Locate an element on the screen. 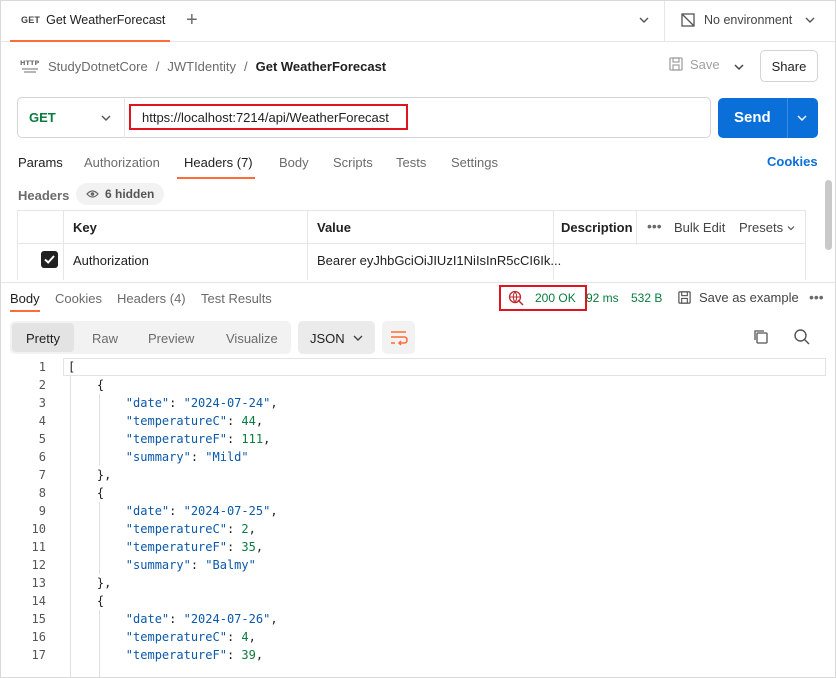 The width and height of the screenshot is (836, 678). view-raw: Raw is located at coordinates (105, 338).